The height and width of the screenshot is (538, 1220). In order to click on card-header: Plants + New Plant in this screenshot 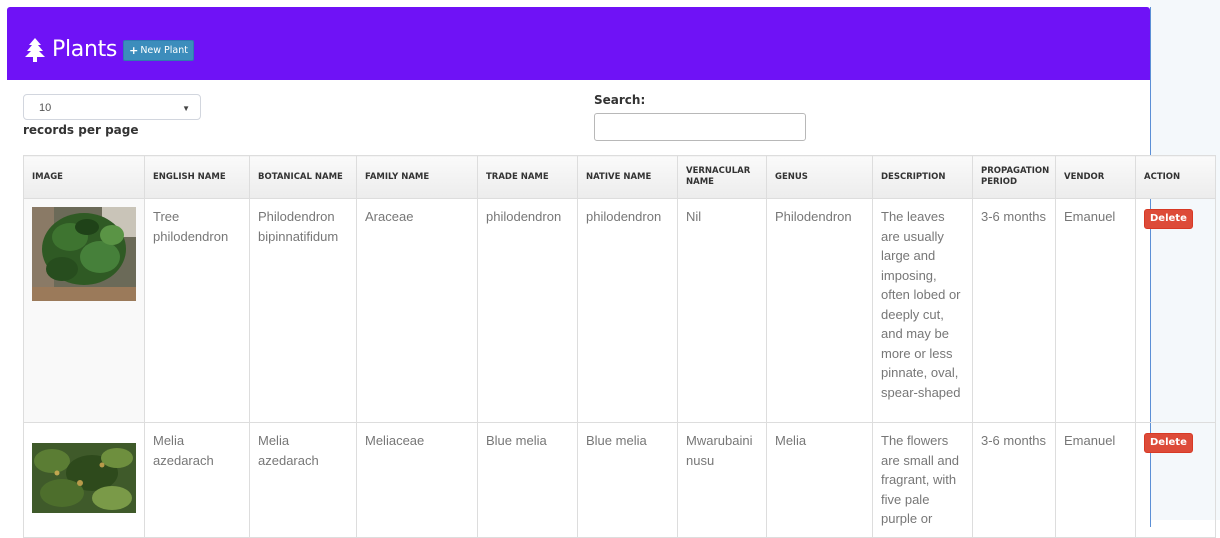, I will do `click(578, 43)`.